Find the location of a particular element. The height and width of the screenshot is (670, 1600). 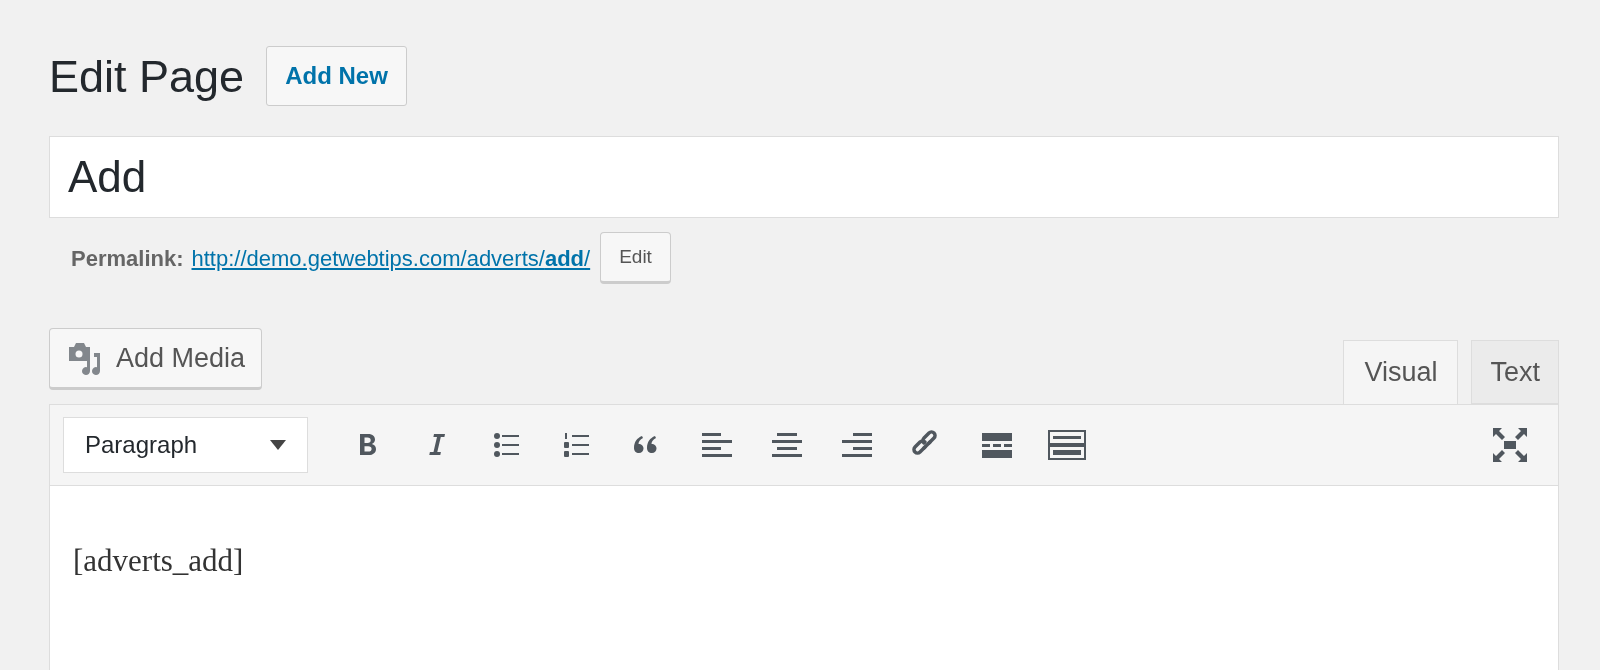

keyboard-icon is located at coordinates (1067, 445).